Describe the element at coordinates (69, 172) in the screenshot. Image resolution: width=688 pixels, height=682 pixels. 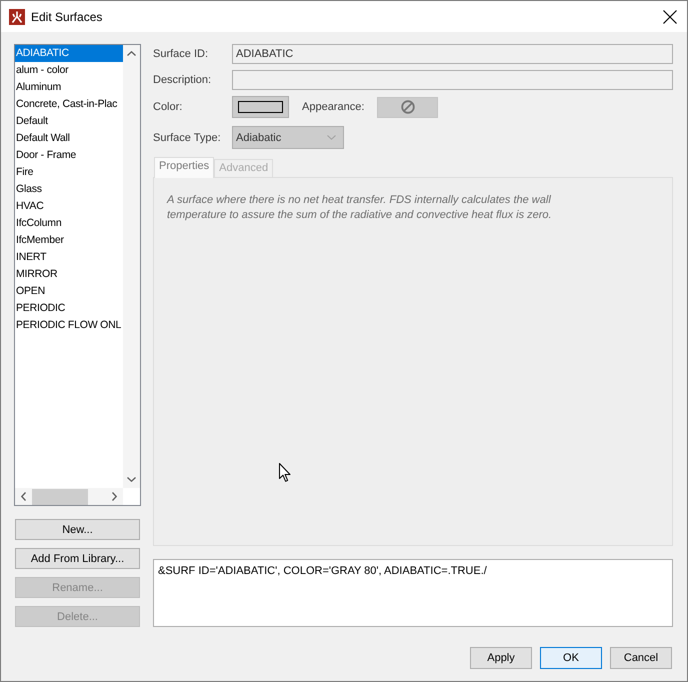
I see `surface-list-item: Fire` at that location.